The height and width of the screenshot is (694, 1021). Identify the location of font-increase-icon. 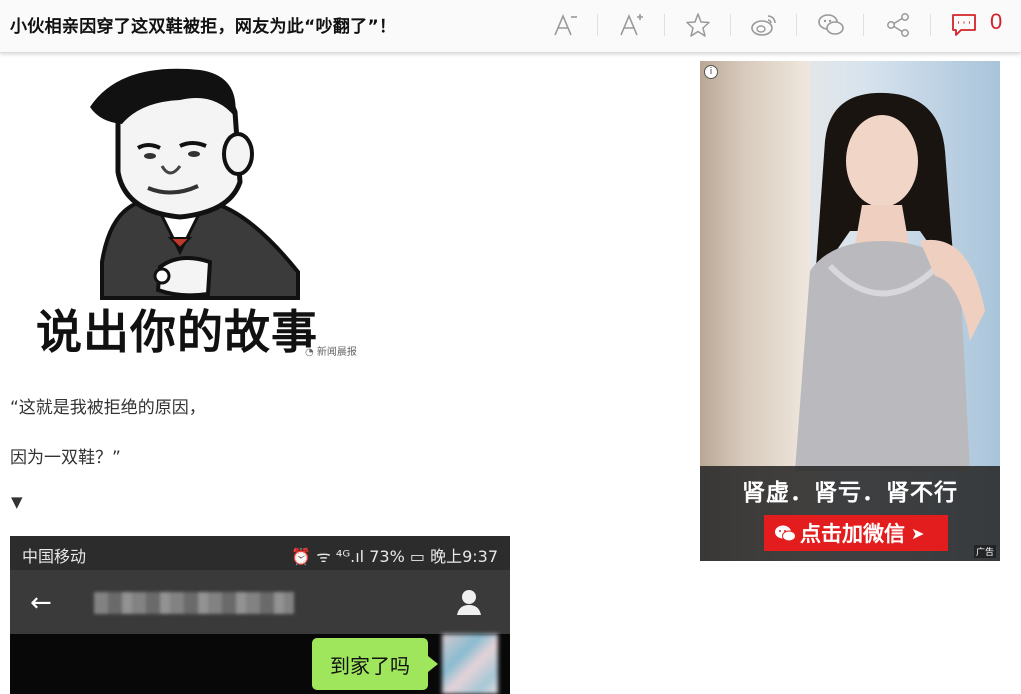
(631, 25).